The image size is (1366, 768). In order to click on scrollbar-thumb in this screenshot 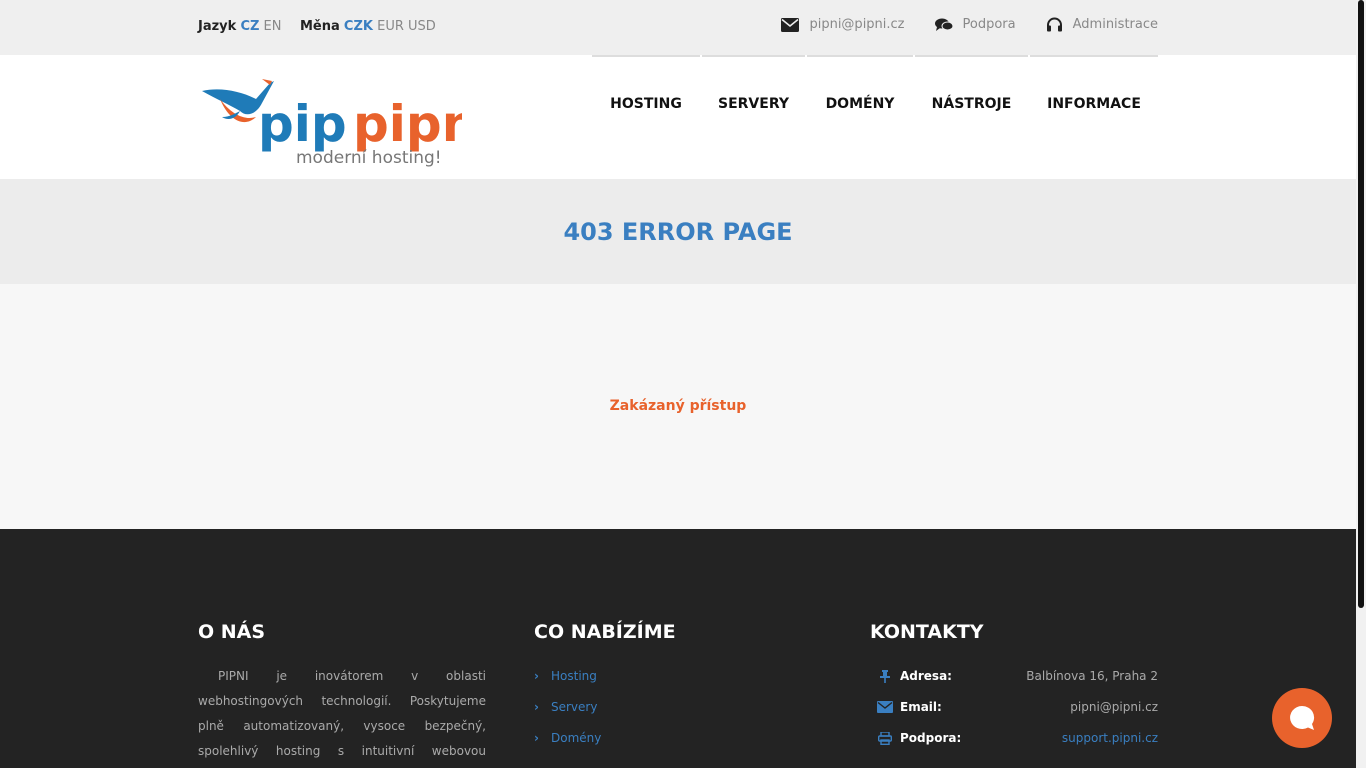, I will do `click(1361, 304)`.